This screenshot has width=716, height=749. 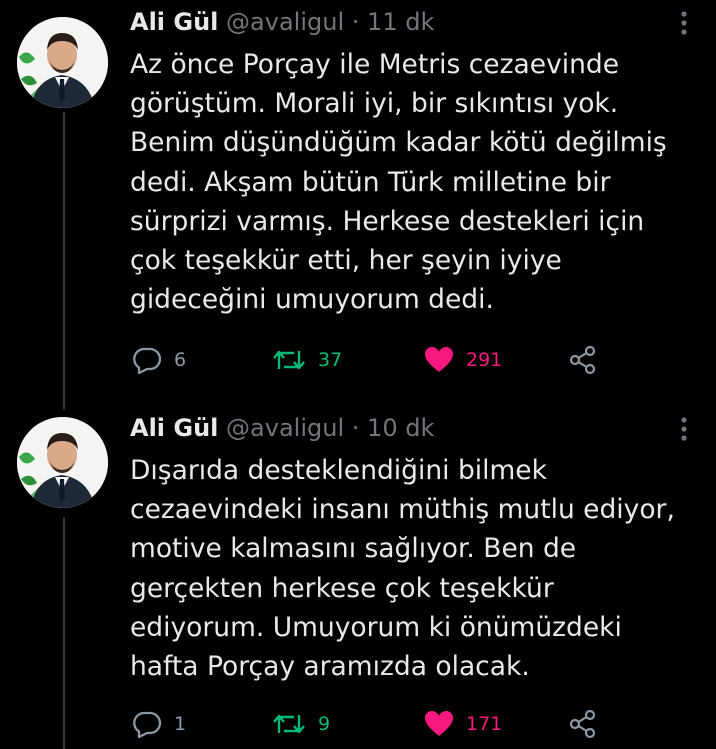 I want to click on tweet-text-line: dedi. Akşam bütün Türk milletine bir, so click(x=370, y=182).